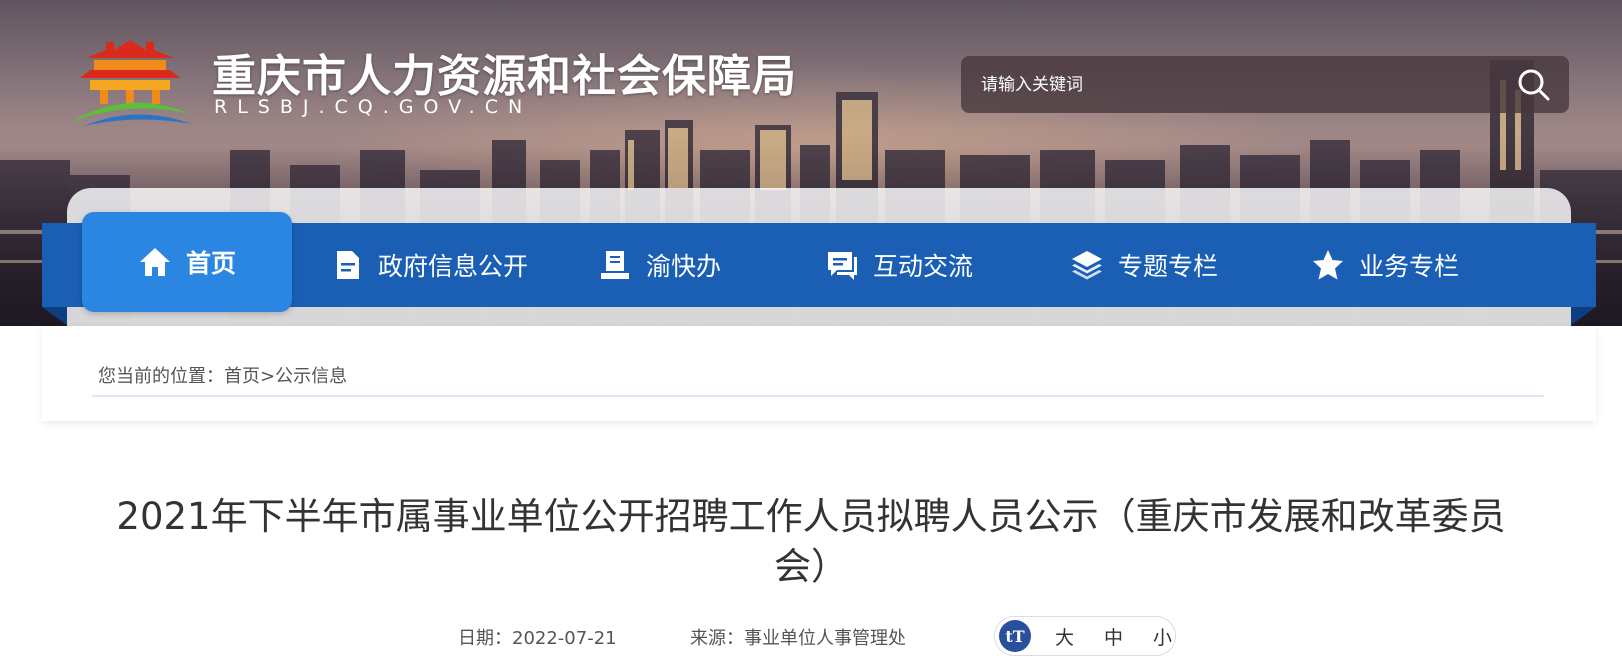  I want to click on font-size-switcher: tT 大 中 小, so click(1085, 636).